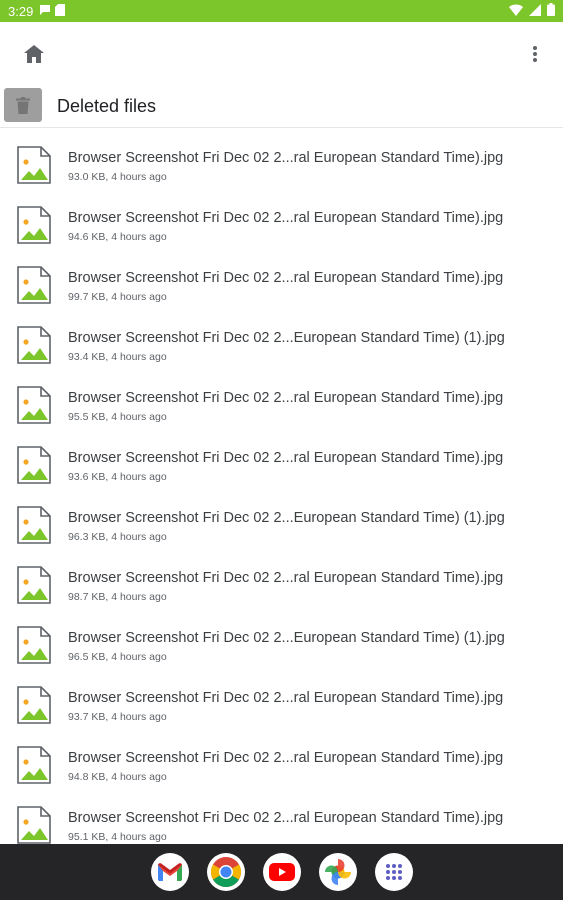 This screenshot has width=563, height=900. Describe the element at coordinates (117, 537) in the screenshot. I see `file-meta: 96.3 KB, 4 hours ago` at that location.